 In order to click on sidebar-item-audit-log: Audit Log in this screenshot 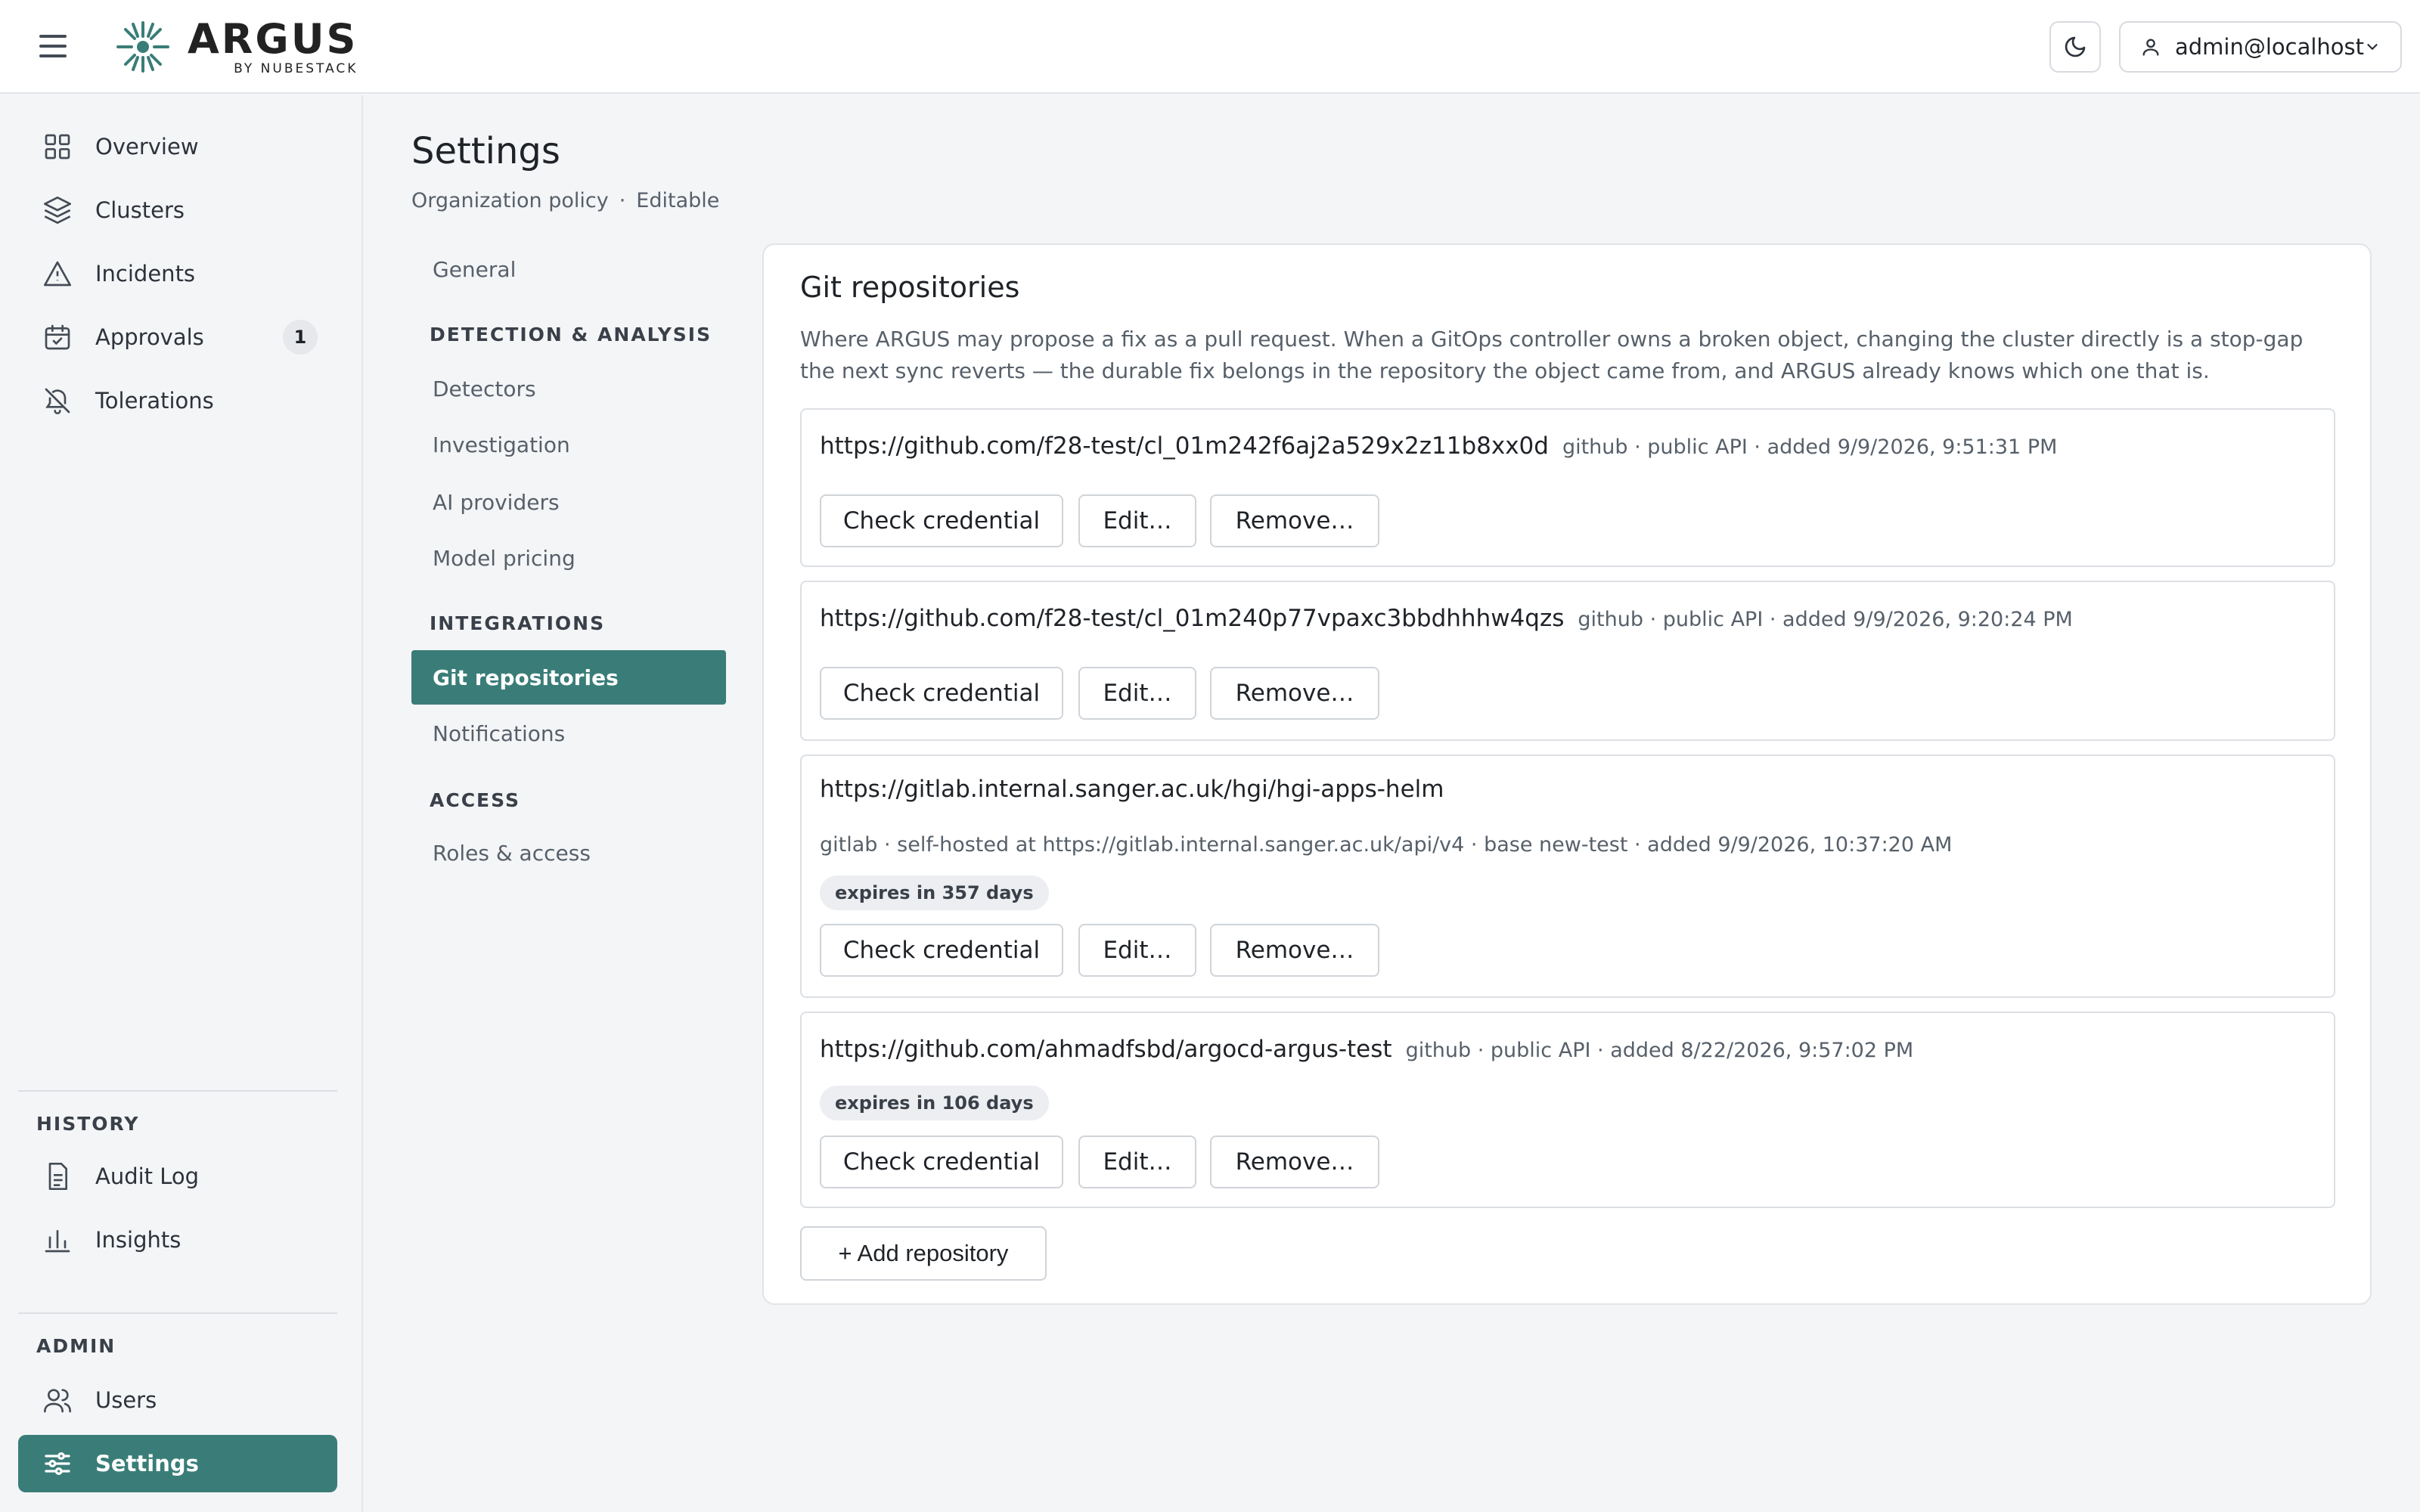, I will do `click(177, 1176)`.